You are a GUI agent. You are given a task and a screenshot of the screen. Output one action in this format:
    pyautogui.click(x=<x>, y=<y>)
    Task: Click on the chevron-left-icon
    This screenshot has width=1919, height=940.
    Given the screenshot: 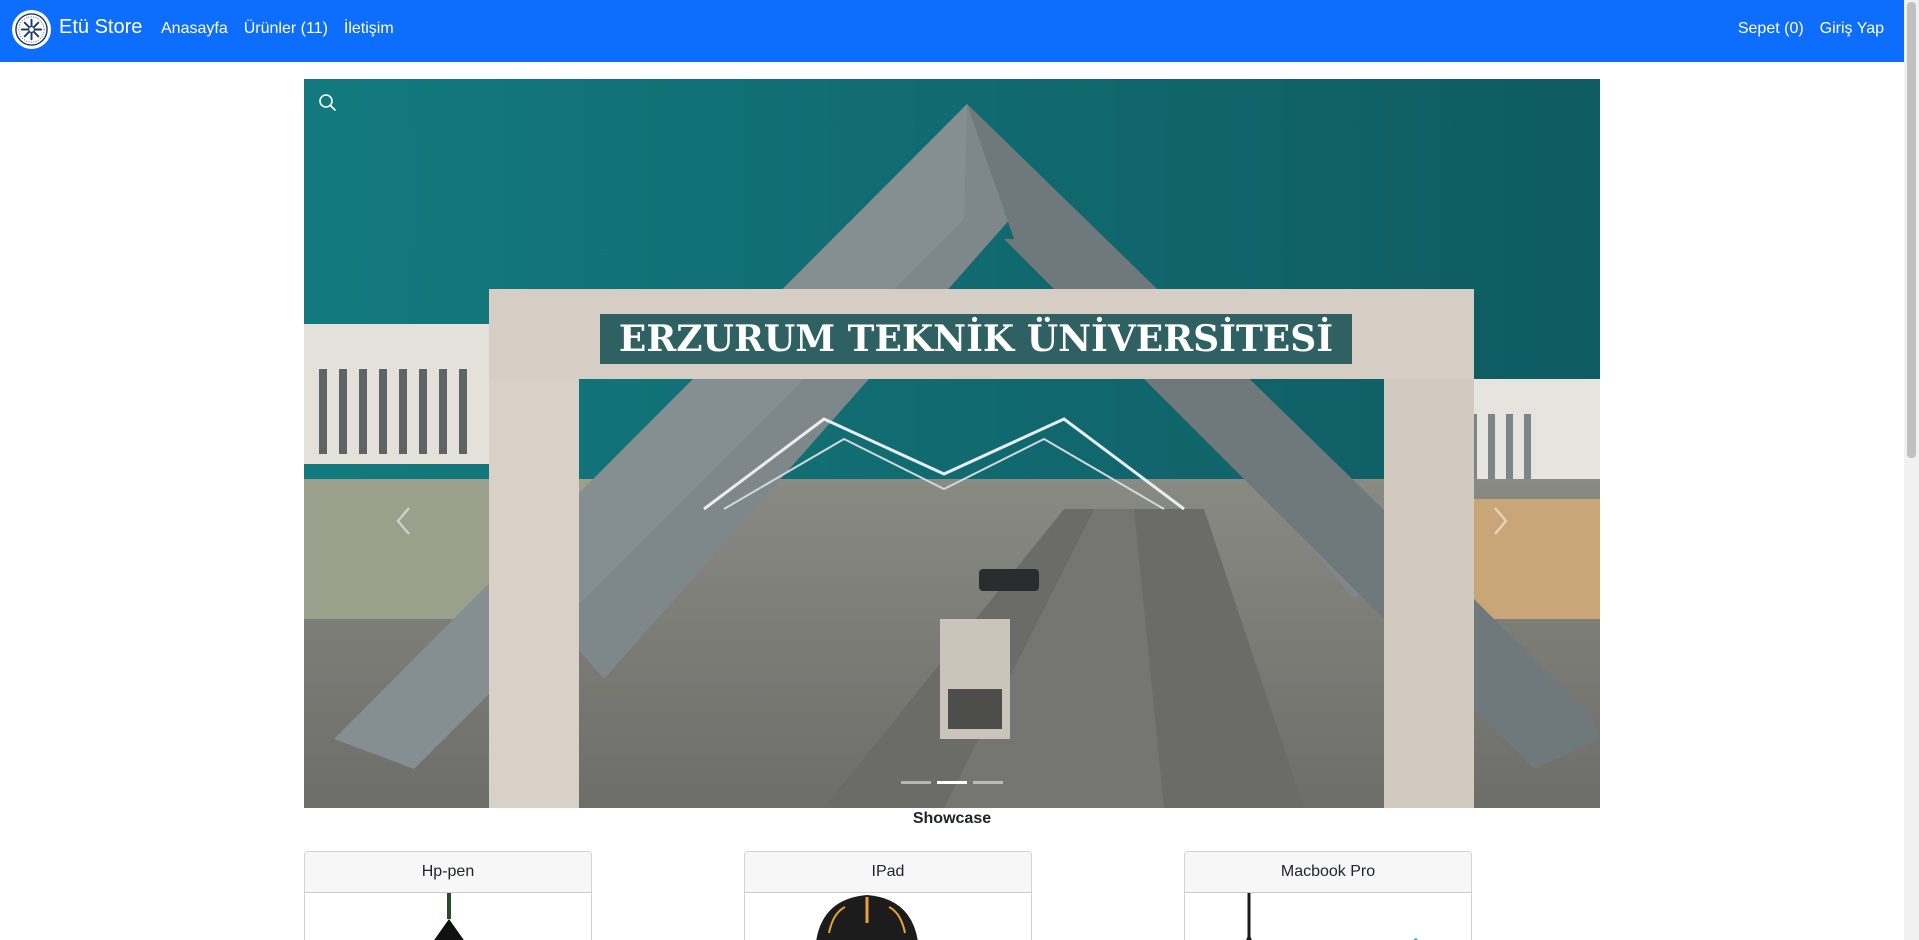 What is the action you would take?
    pyautogui.click(x=403, y=521)
    